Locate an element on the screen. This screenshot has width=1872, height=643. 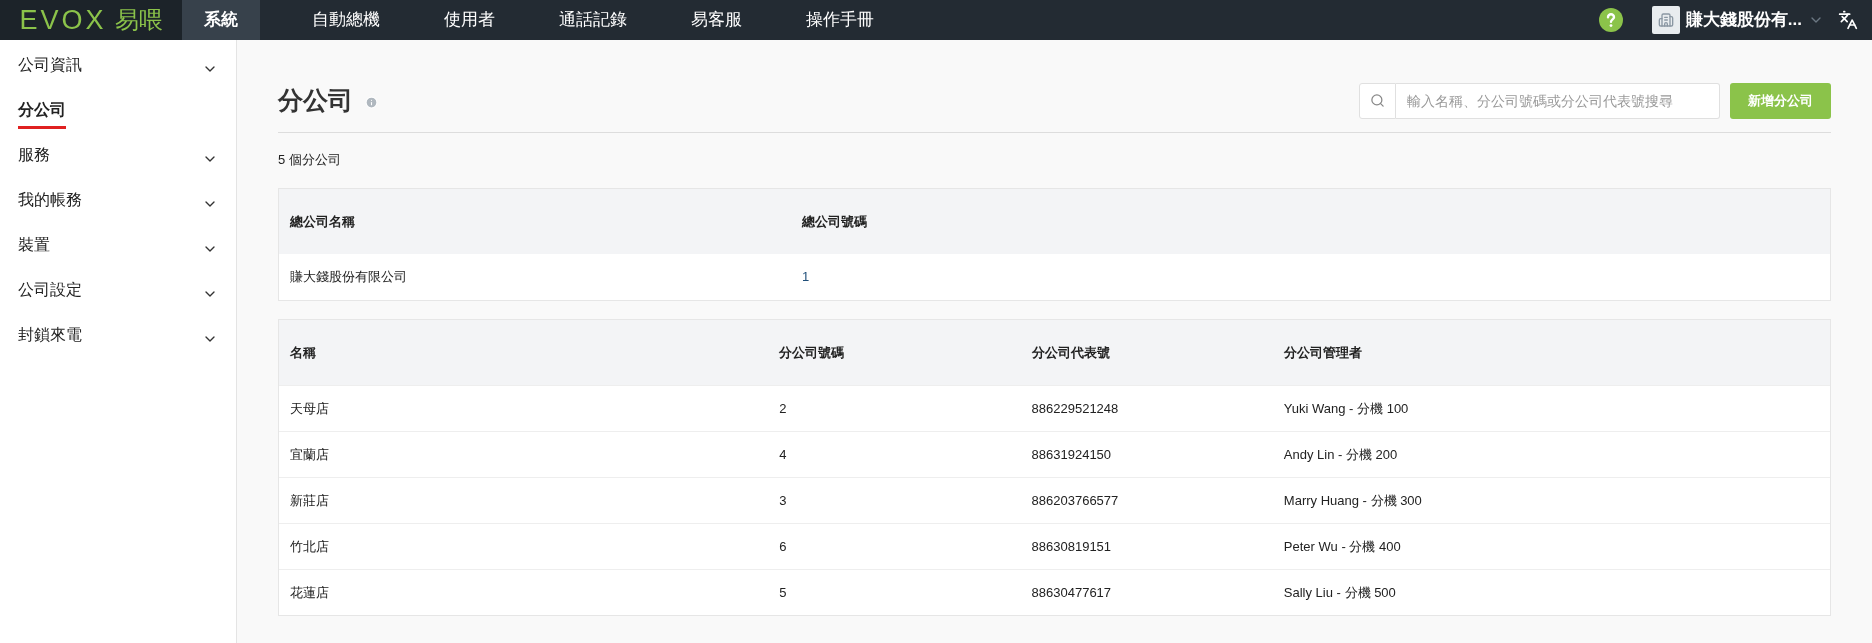
table-cell-text: 賺大錢股份有限公司 is located at coordinates (349, 277).